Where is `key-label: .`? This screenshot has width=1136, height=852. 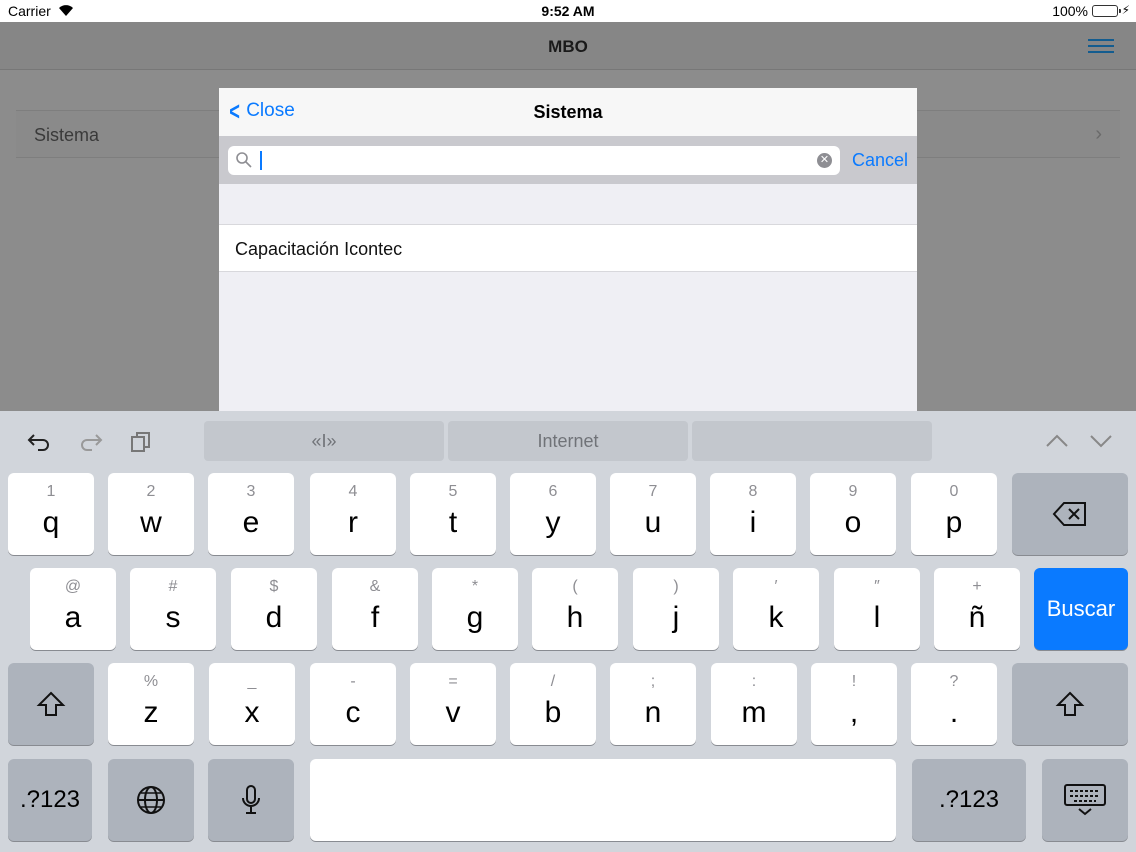
key-label: . is located at coordinates (954, 712).